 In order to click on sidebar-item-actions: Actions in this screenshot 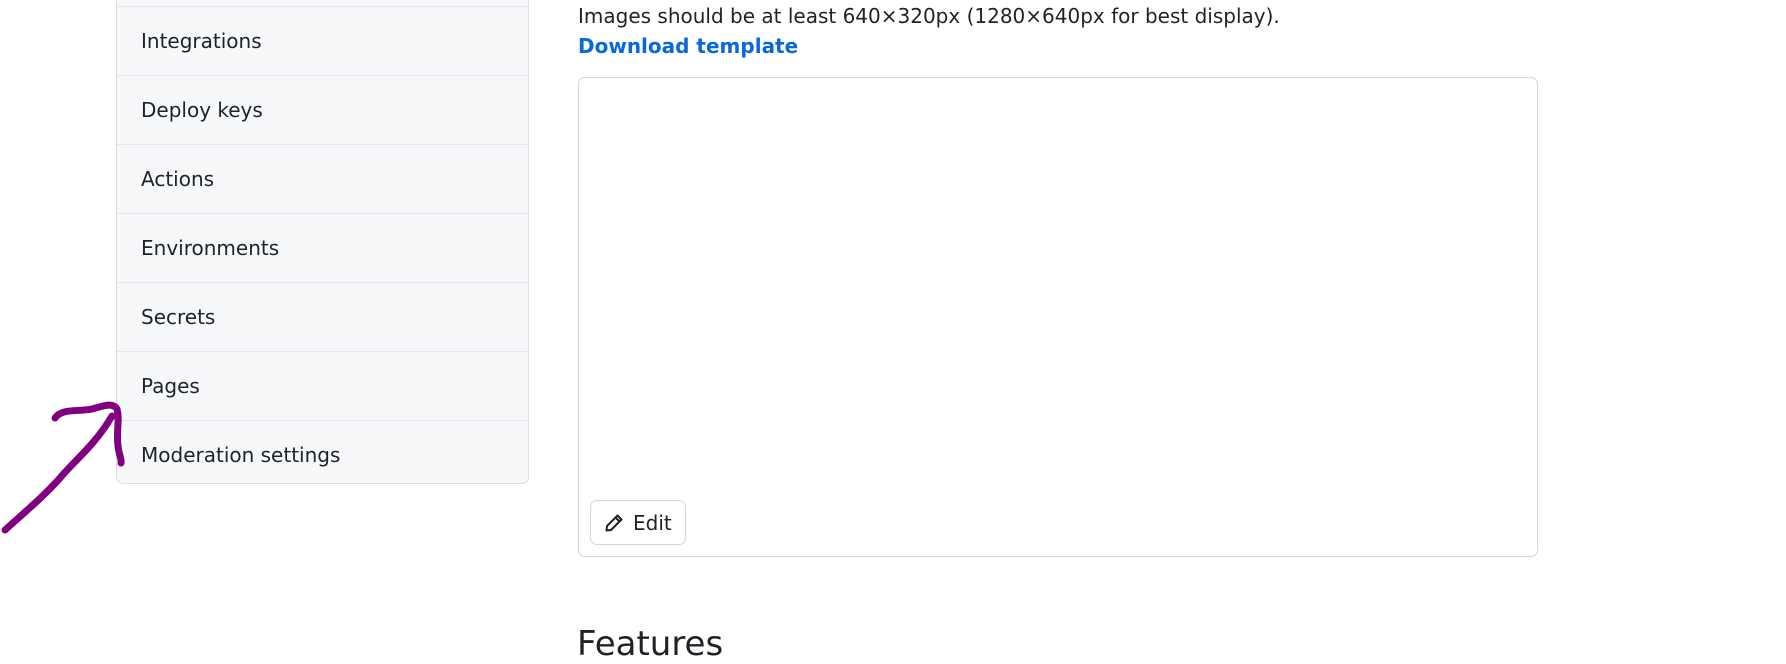, I will do `click(322, 178)`.